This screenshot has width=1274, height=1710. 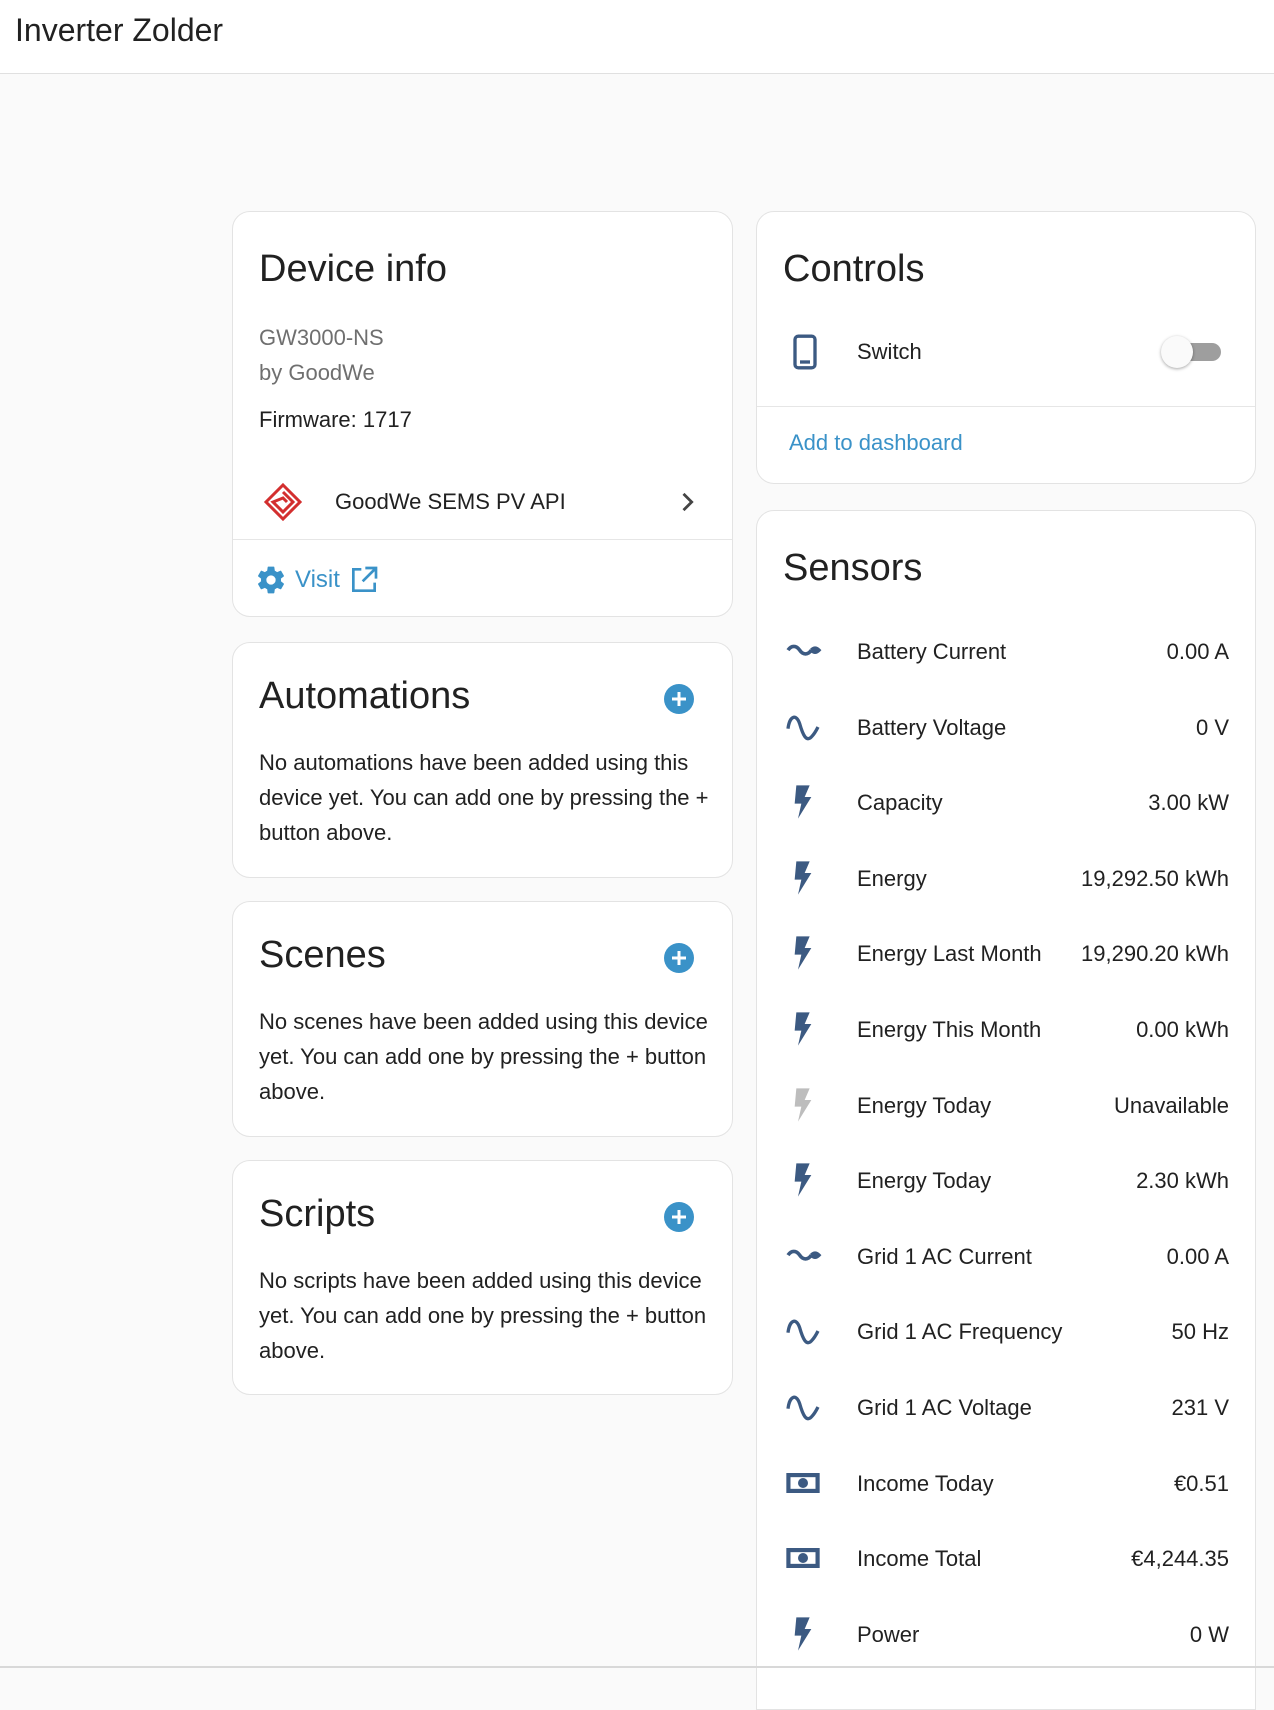 What do you see at coordinates (1177, 352) in the screenshot?
I see `toggle-thumb` at bounding box center [1177, 352].